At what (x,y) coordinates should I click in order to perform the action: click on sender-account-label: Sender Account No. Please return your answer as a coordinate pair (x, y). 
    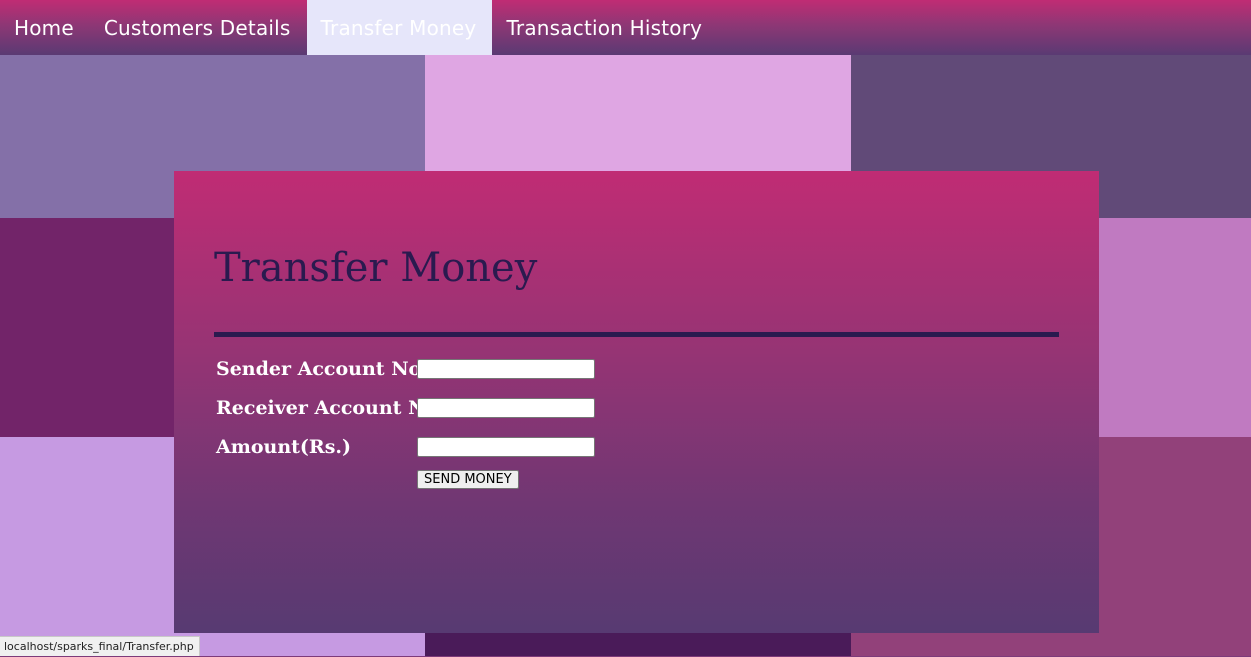
    Looking at the image, I should click on (319, 369).